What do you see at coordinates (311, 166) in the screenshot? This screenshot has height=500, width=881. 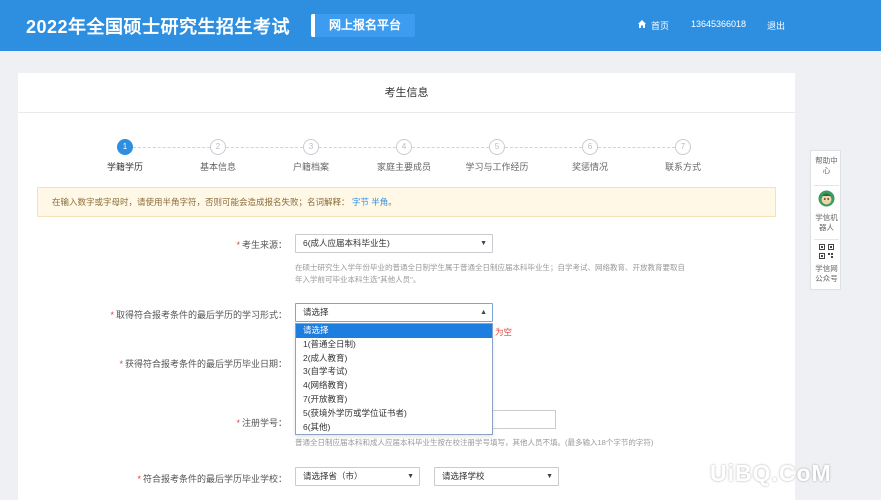 I see `step-3-label: 户籍档案` at bounding box center [311, 166].